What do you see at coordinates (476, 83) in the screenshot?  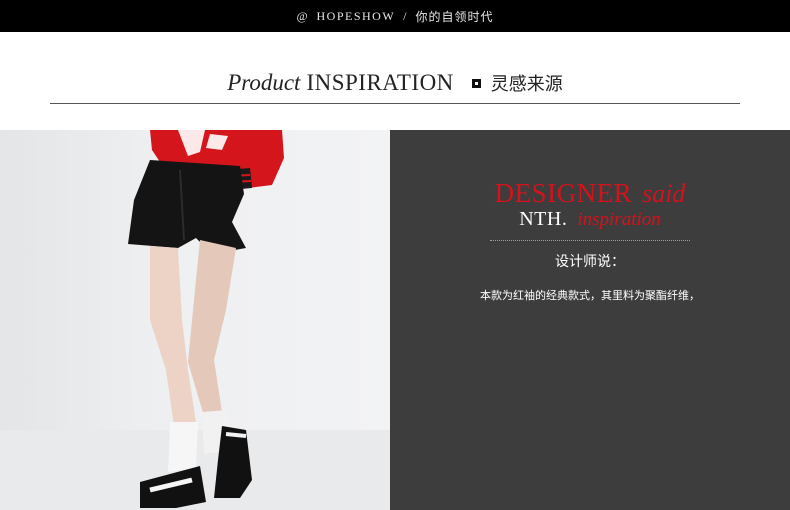 I see `square-bullet-icon` at bounding box center [476, 83].